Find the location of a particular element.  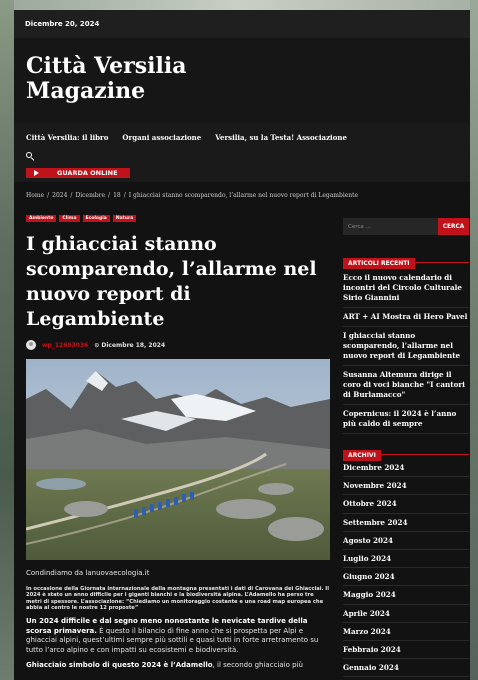

breadcrumb-day: 18 is located at coordinates (117, 201).